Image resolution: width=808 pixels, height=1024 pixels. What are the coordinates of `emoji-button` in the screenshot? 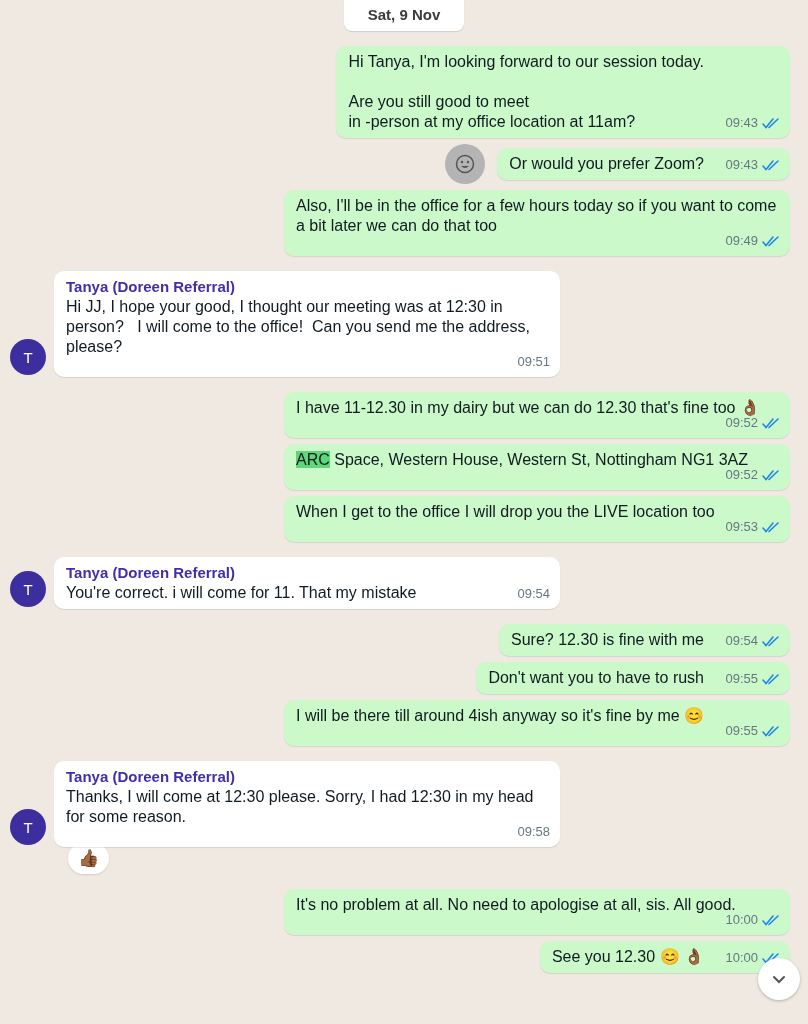 It's located at (465, 164).